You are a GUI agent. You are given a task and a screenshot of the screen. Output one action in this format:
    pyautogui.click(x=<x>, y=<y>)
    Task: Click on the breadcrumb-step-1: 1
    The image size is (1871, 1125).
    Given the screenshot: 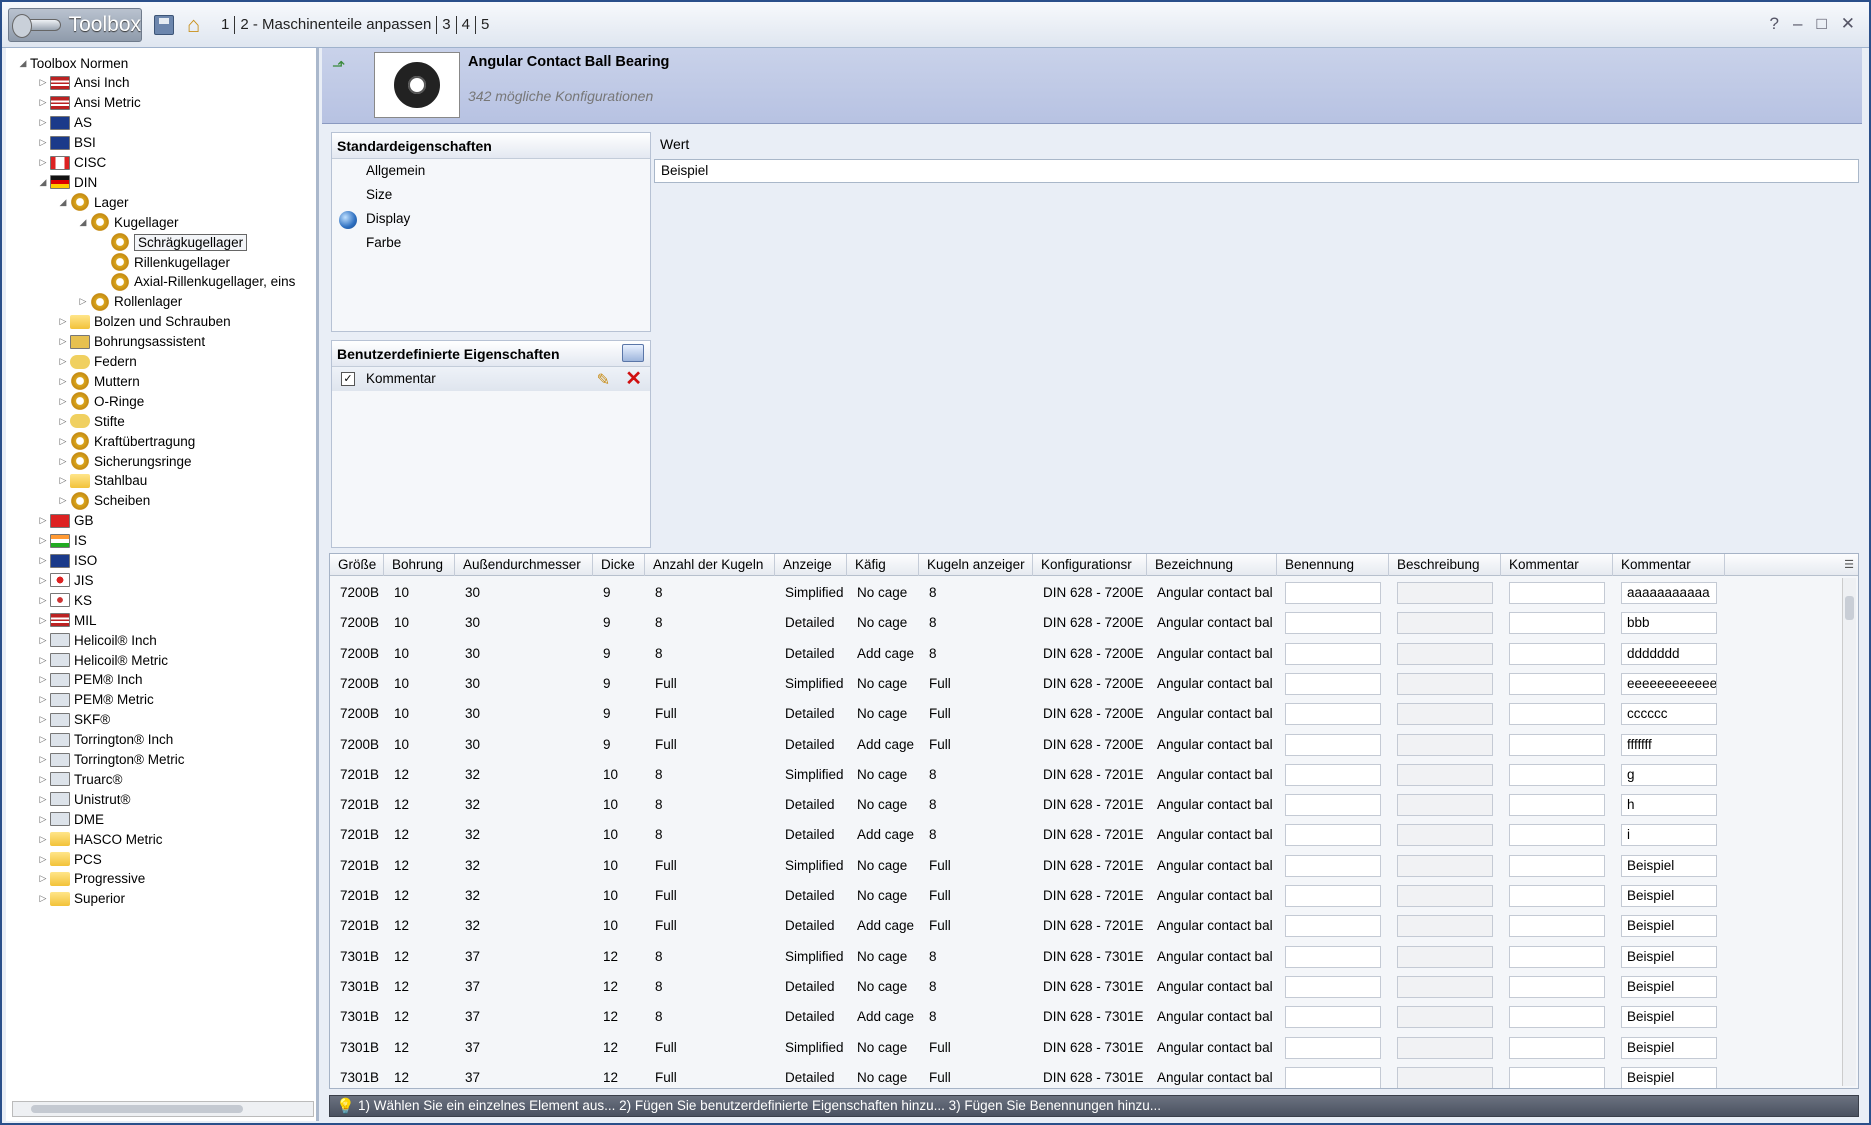 What is the action you would take?
    pyautogui.click(x=226, y=25)
    